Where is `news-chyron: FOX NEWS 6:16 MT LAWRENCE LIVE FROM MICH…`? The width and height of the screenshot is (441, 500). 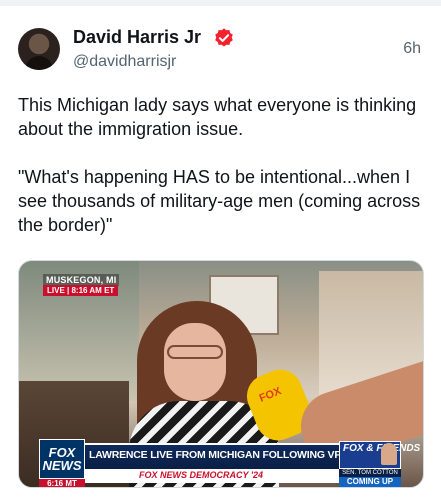
news-chyron: FOX NEWS 6:16 MT LAWRENCE LIVE FROM MICH… is located at coordinates (221, 463).